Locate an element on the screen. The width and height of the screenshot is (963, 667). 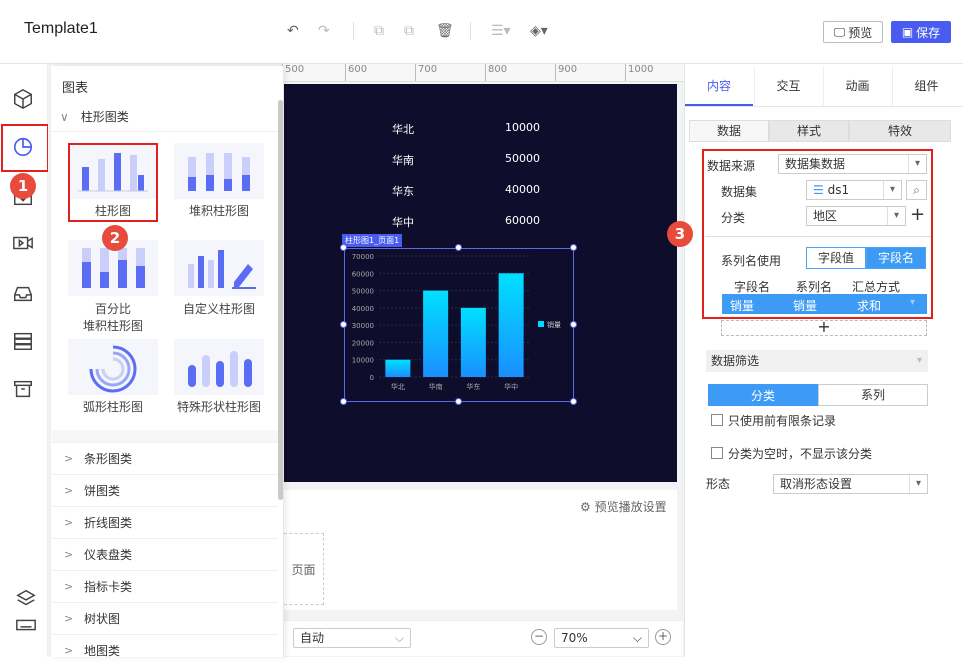
database-icon: ☰ is located at coordinates (820, 190).